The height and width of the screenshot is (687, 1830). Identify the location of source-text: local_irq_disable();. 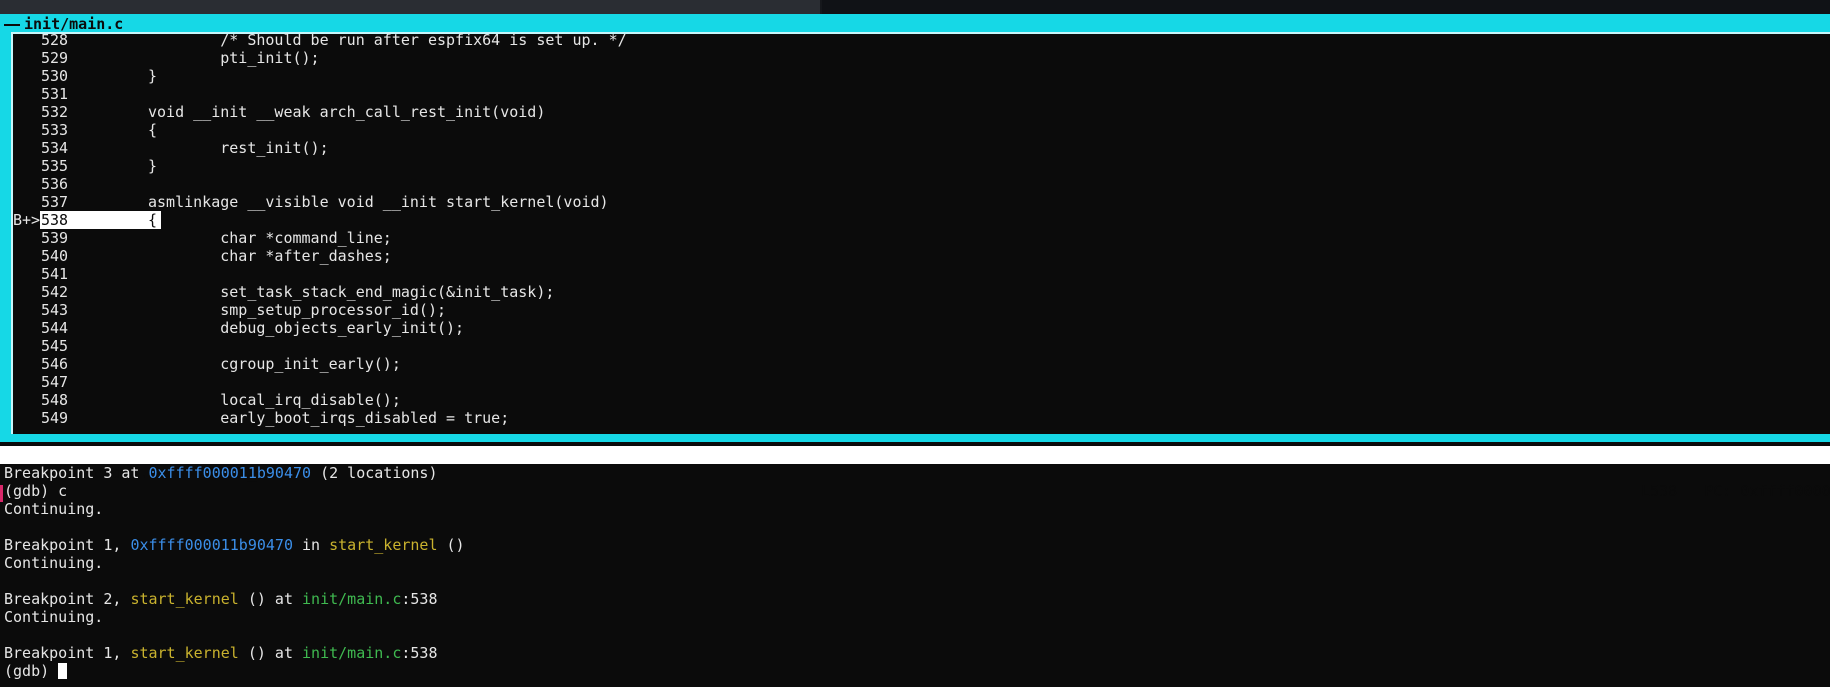
(274, 400).